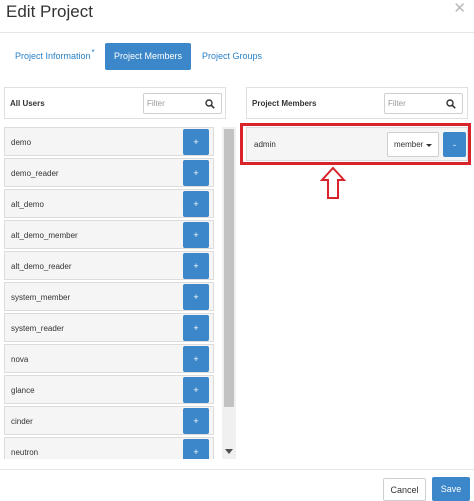 The width and height of the screenshot is (474, 501). I want to click on user-name: cinder, so click(22, 421).